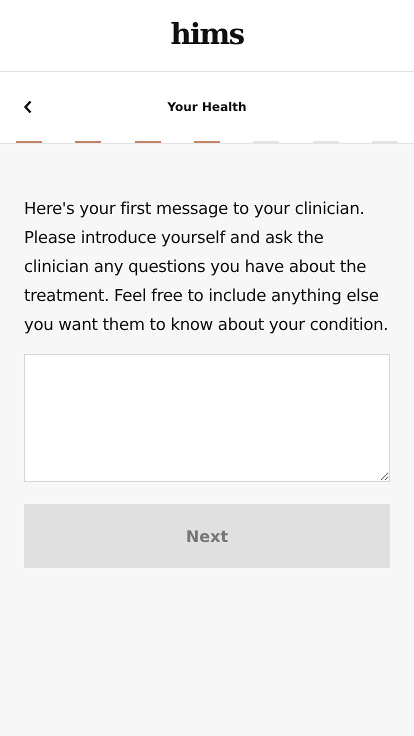 This screenshot has width=414, height=736. Describe the element at coordinates (207, 33) in the screenshot. I see `logo: hims` at that location.